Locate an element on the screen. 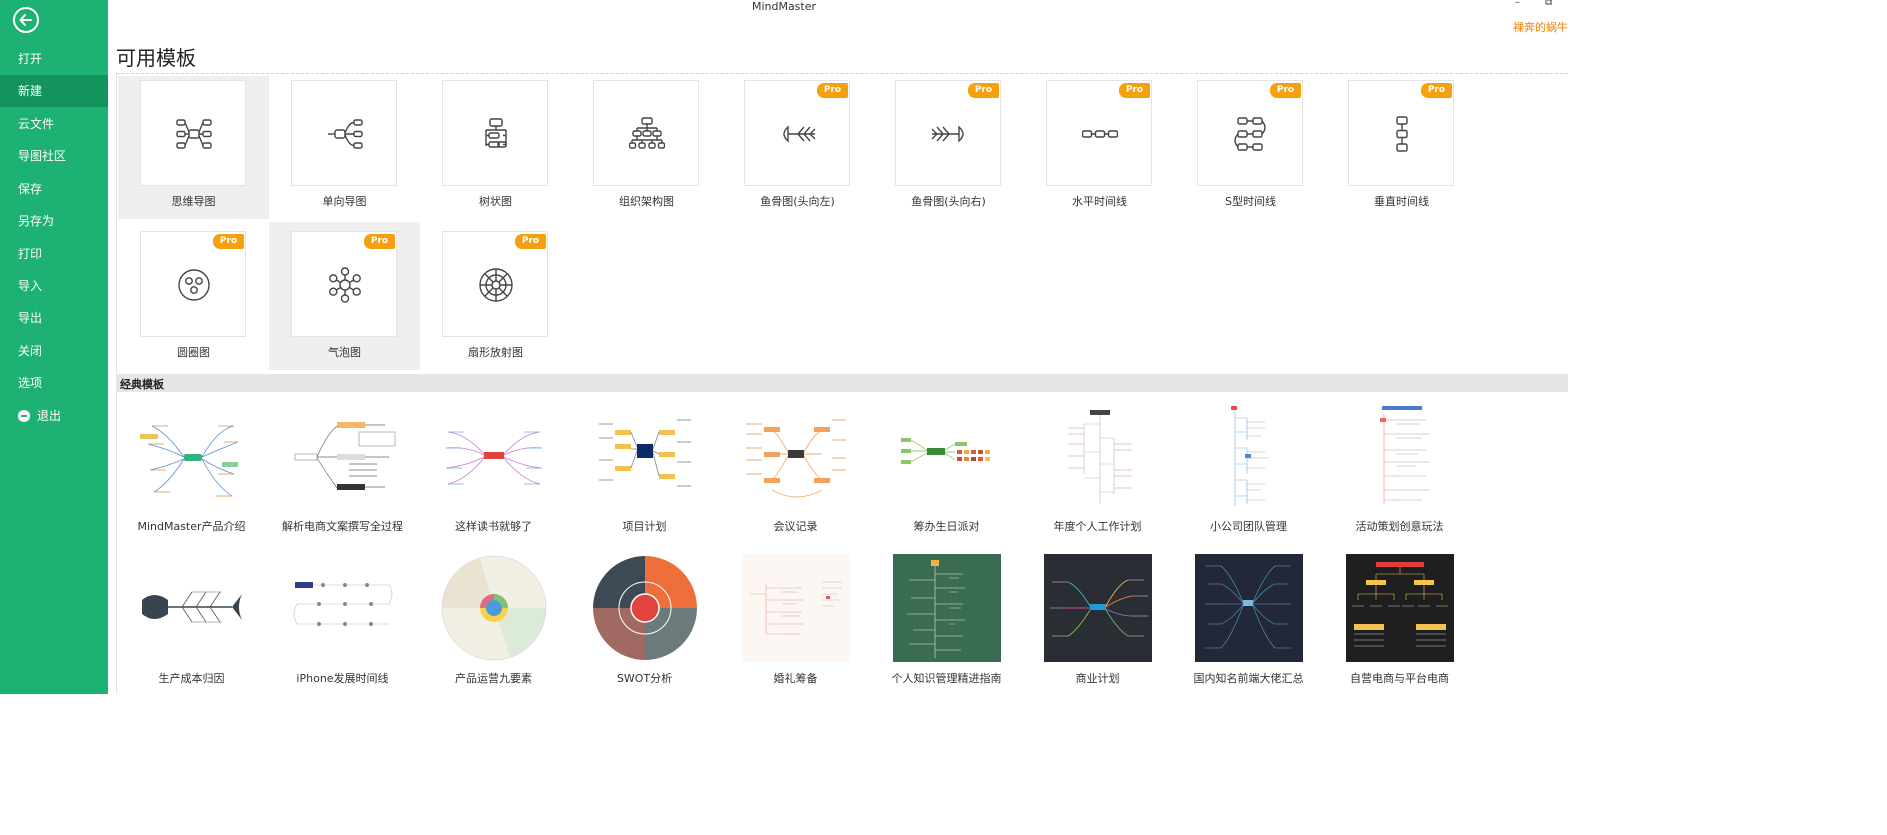  fishbone-right-icon is located at coordinates (947, 134).